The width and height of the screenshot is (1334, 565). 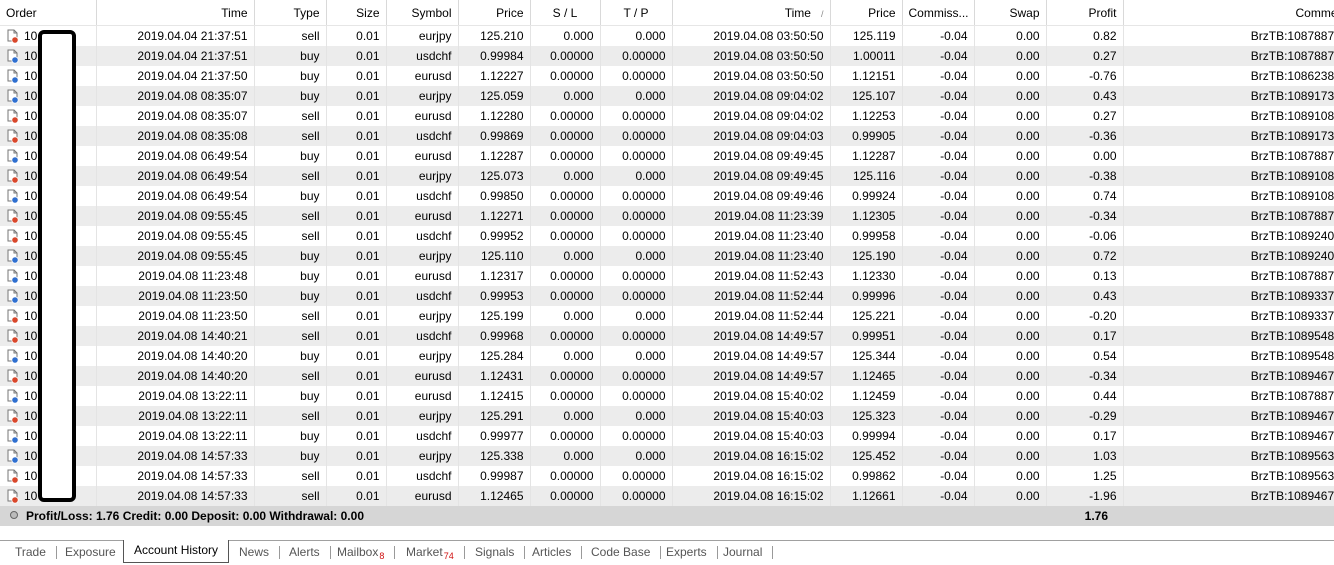 What do you see at coordinates (494, 96) in the screenshot?
I see `cell-open-price: 125.059` at bounding box center [494, 96].